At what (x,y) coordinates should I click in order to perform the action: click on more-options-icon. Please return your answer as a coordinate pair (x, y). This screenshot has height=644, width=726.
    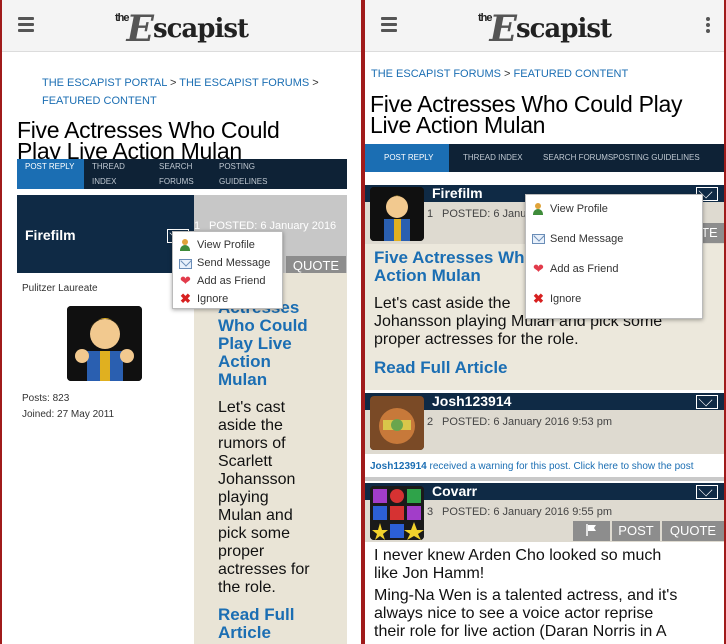
    Looking at the image, I should click on (708, 26).